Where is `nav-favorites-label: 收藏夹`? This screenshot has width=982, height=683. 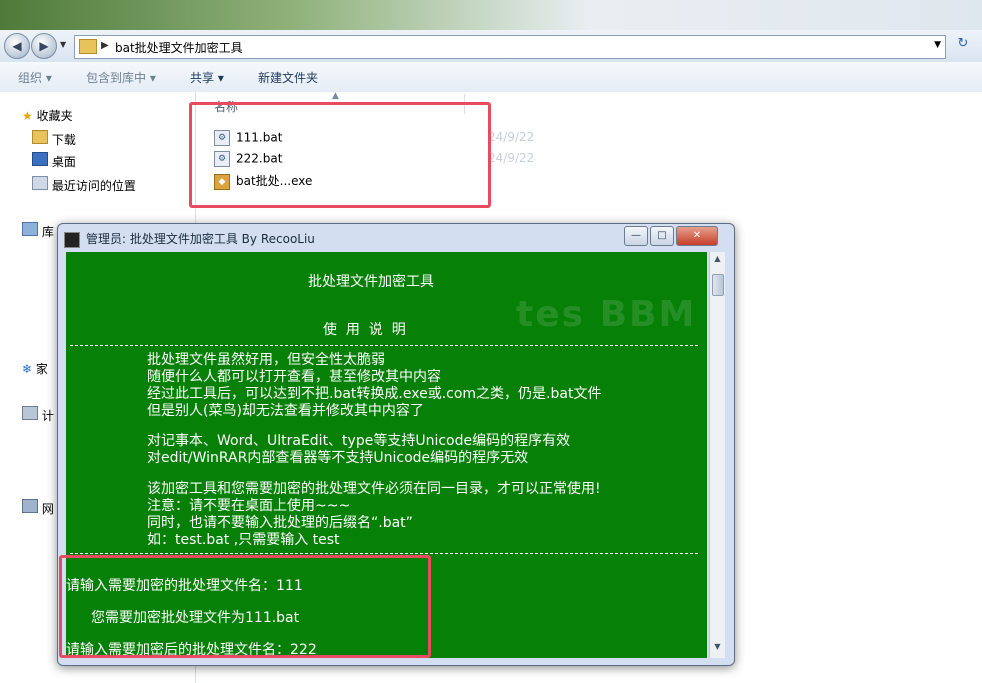 nav-favorites-label: 收藏夹 is located at coordinates (54, 116).